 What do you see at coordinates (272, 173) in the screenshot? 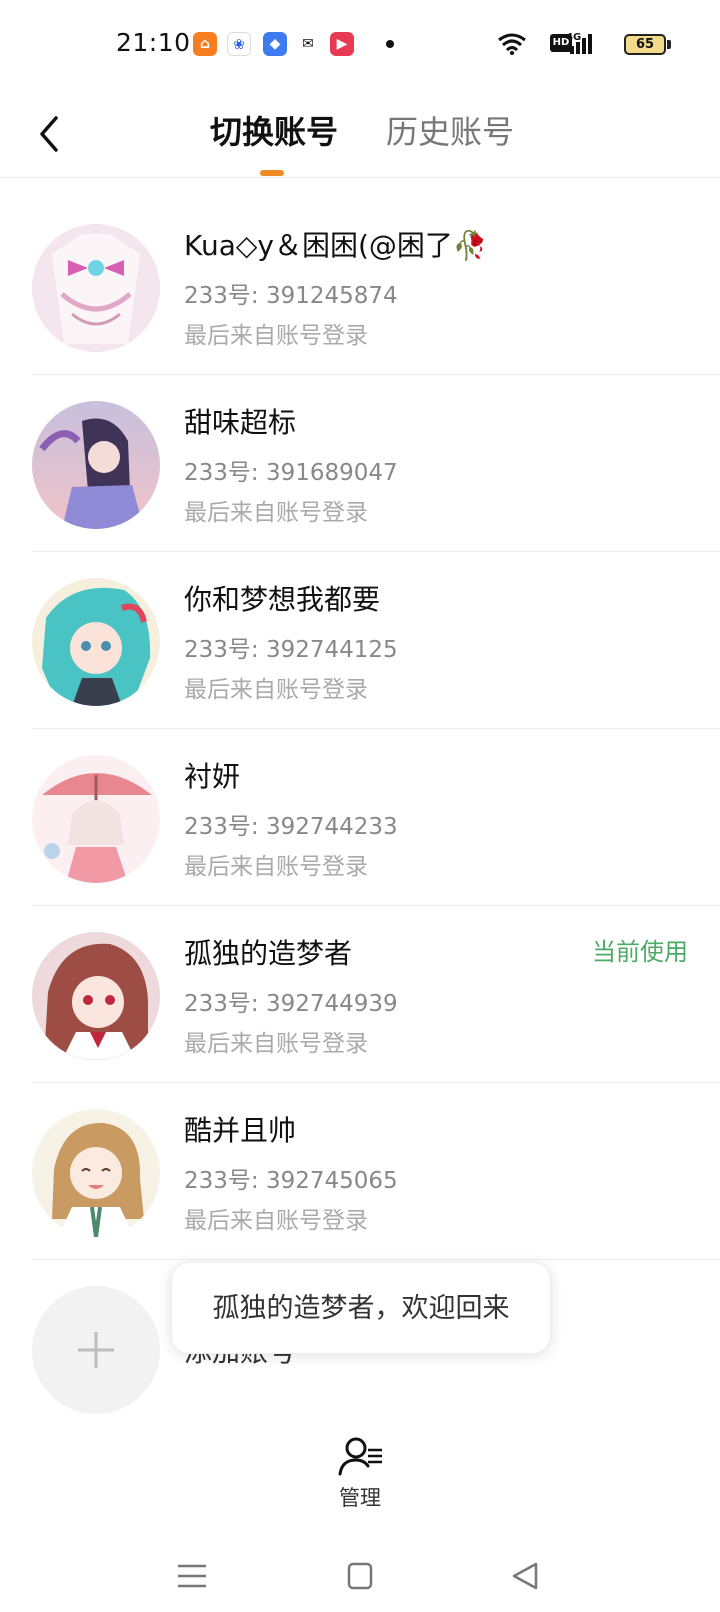
I see `active-tab-indicator` at bounding box center [272, 173].